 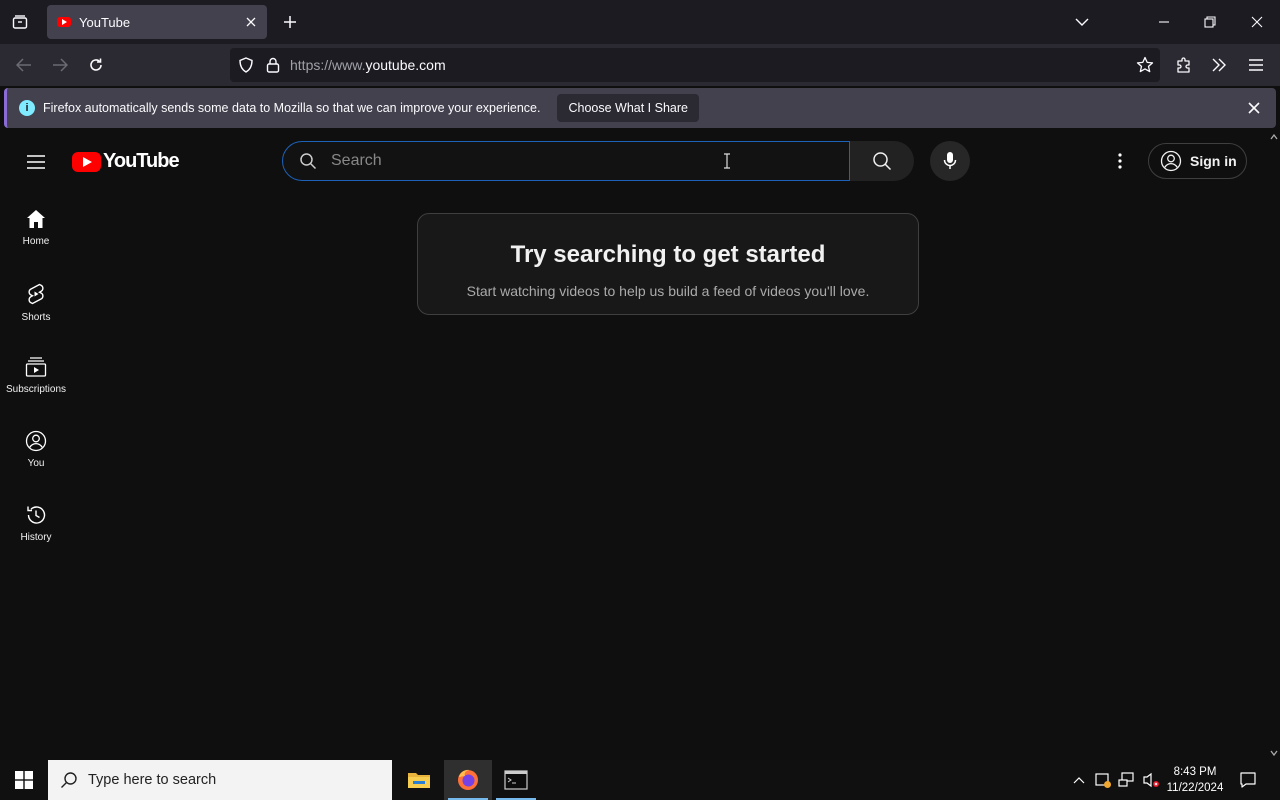 I want to click on list-all-tabs-button, so click(x=1082, y=22).